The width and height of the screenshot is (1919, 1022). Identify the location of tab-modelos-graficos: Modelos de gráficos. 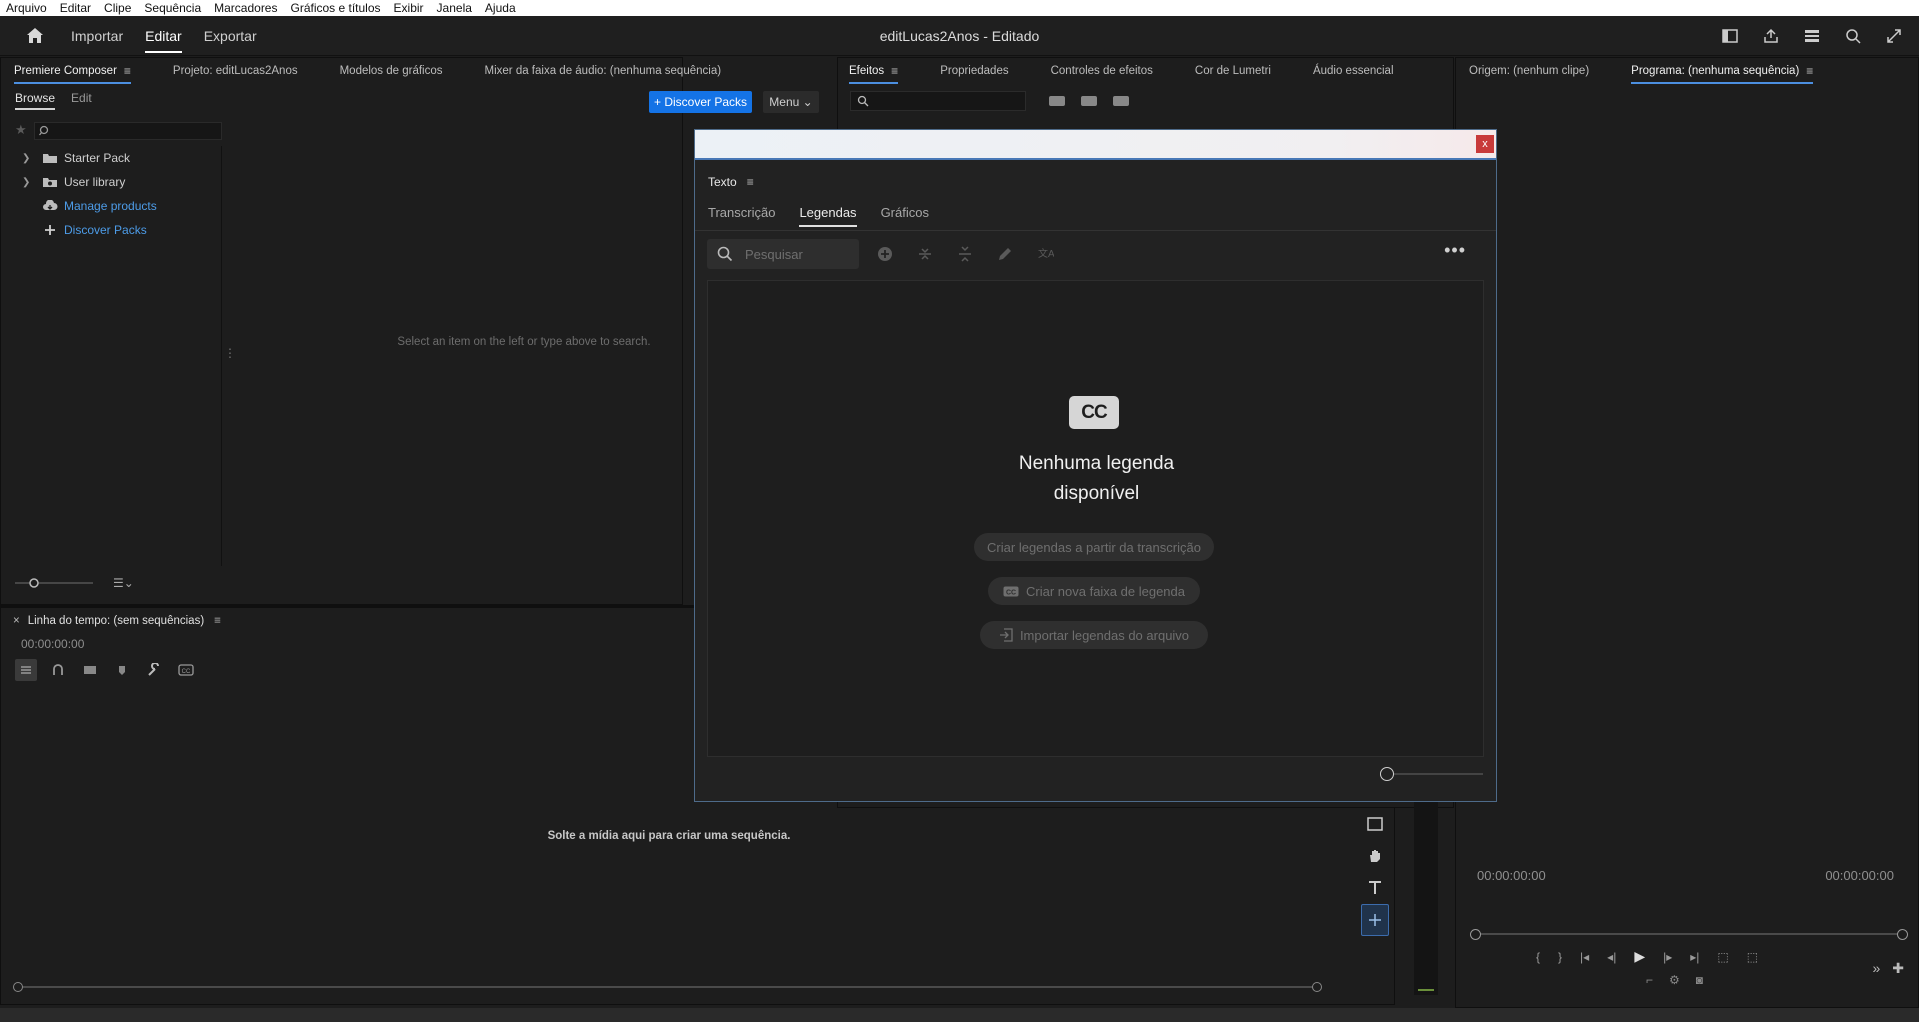
(391, 71).